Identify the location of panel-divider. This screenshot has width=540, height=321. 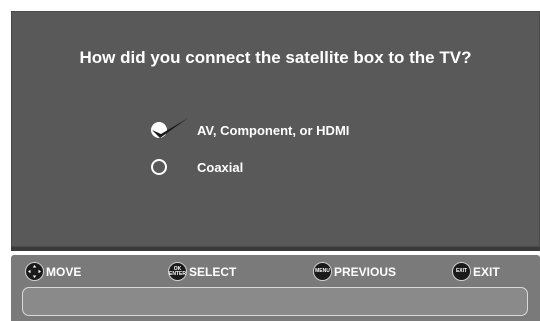
(275, 249).